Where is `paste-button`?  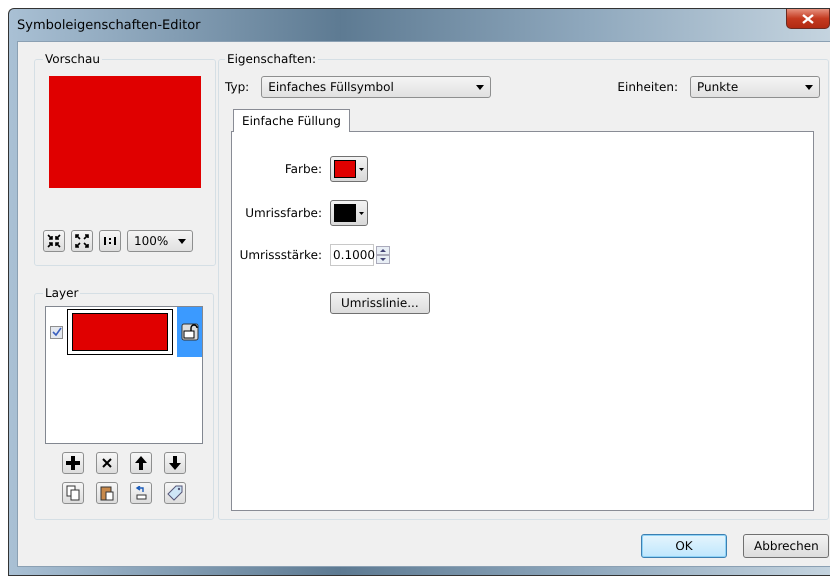 paste-button is located at coordinates (107, 493).